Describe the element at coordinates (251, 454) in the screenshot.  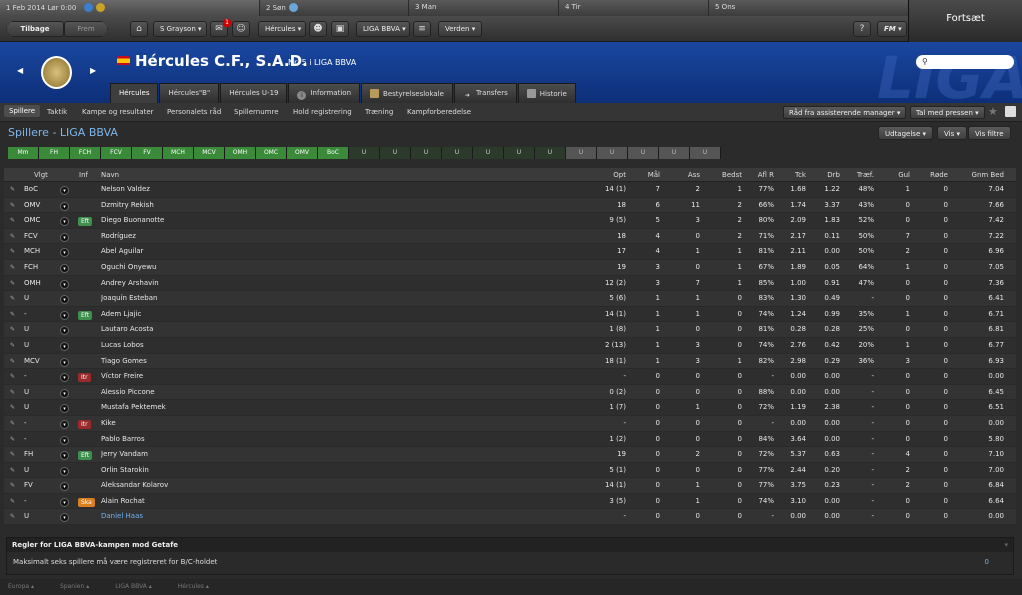
I see `cell-name: Jerry Vandam` at that location.